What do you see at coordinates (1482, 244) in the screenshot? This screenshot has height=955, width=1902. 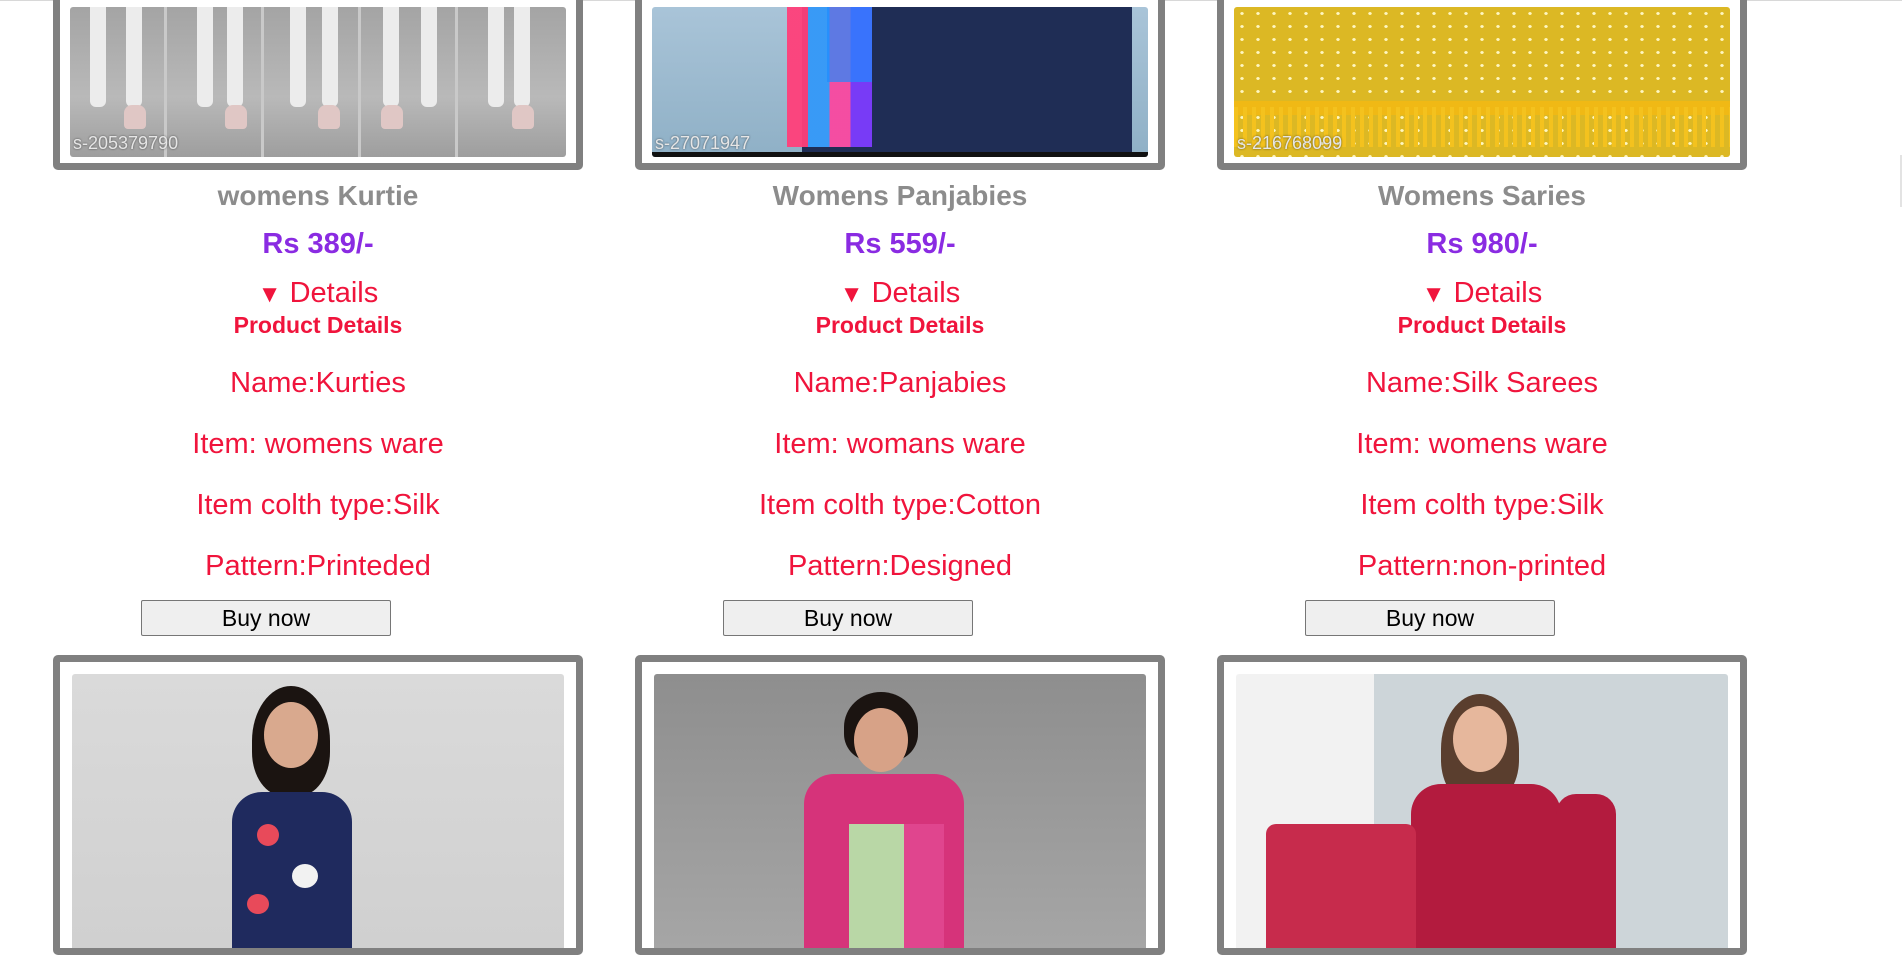 I see `product-price: Rs 980/-` at bounding box center [1482, 244].